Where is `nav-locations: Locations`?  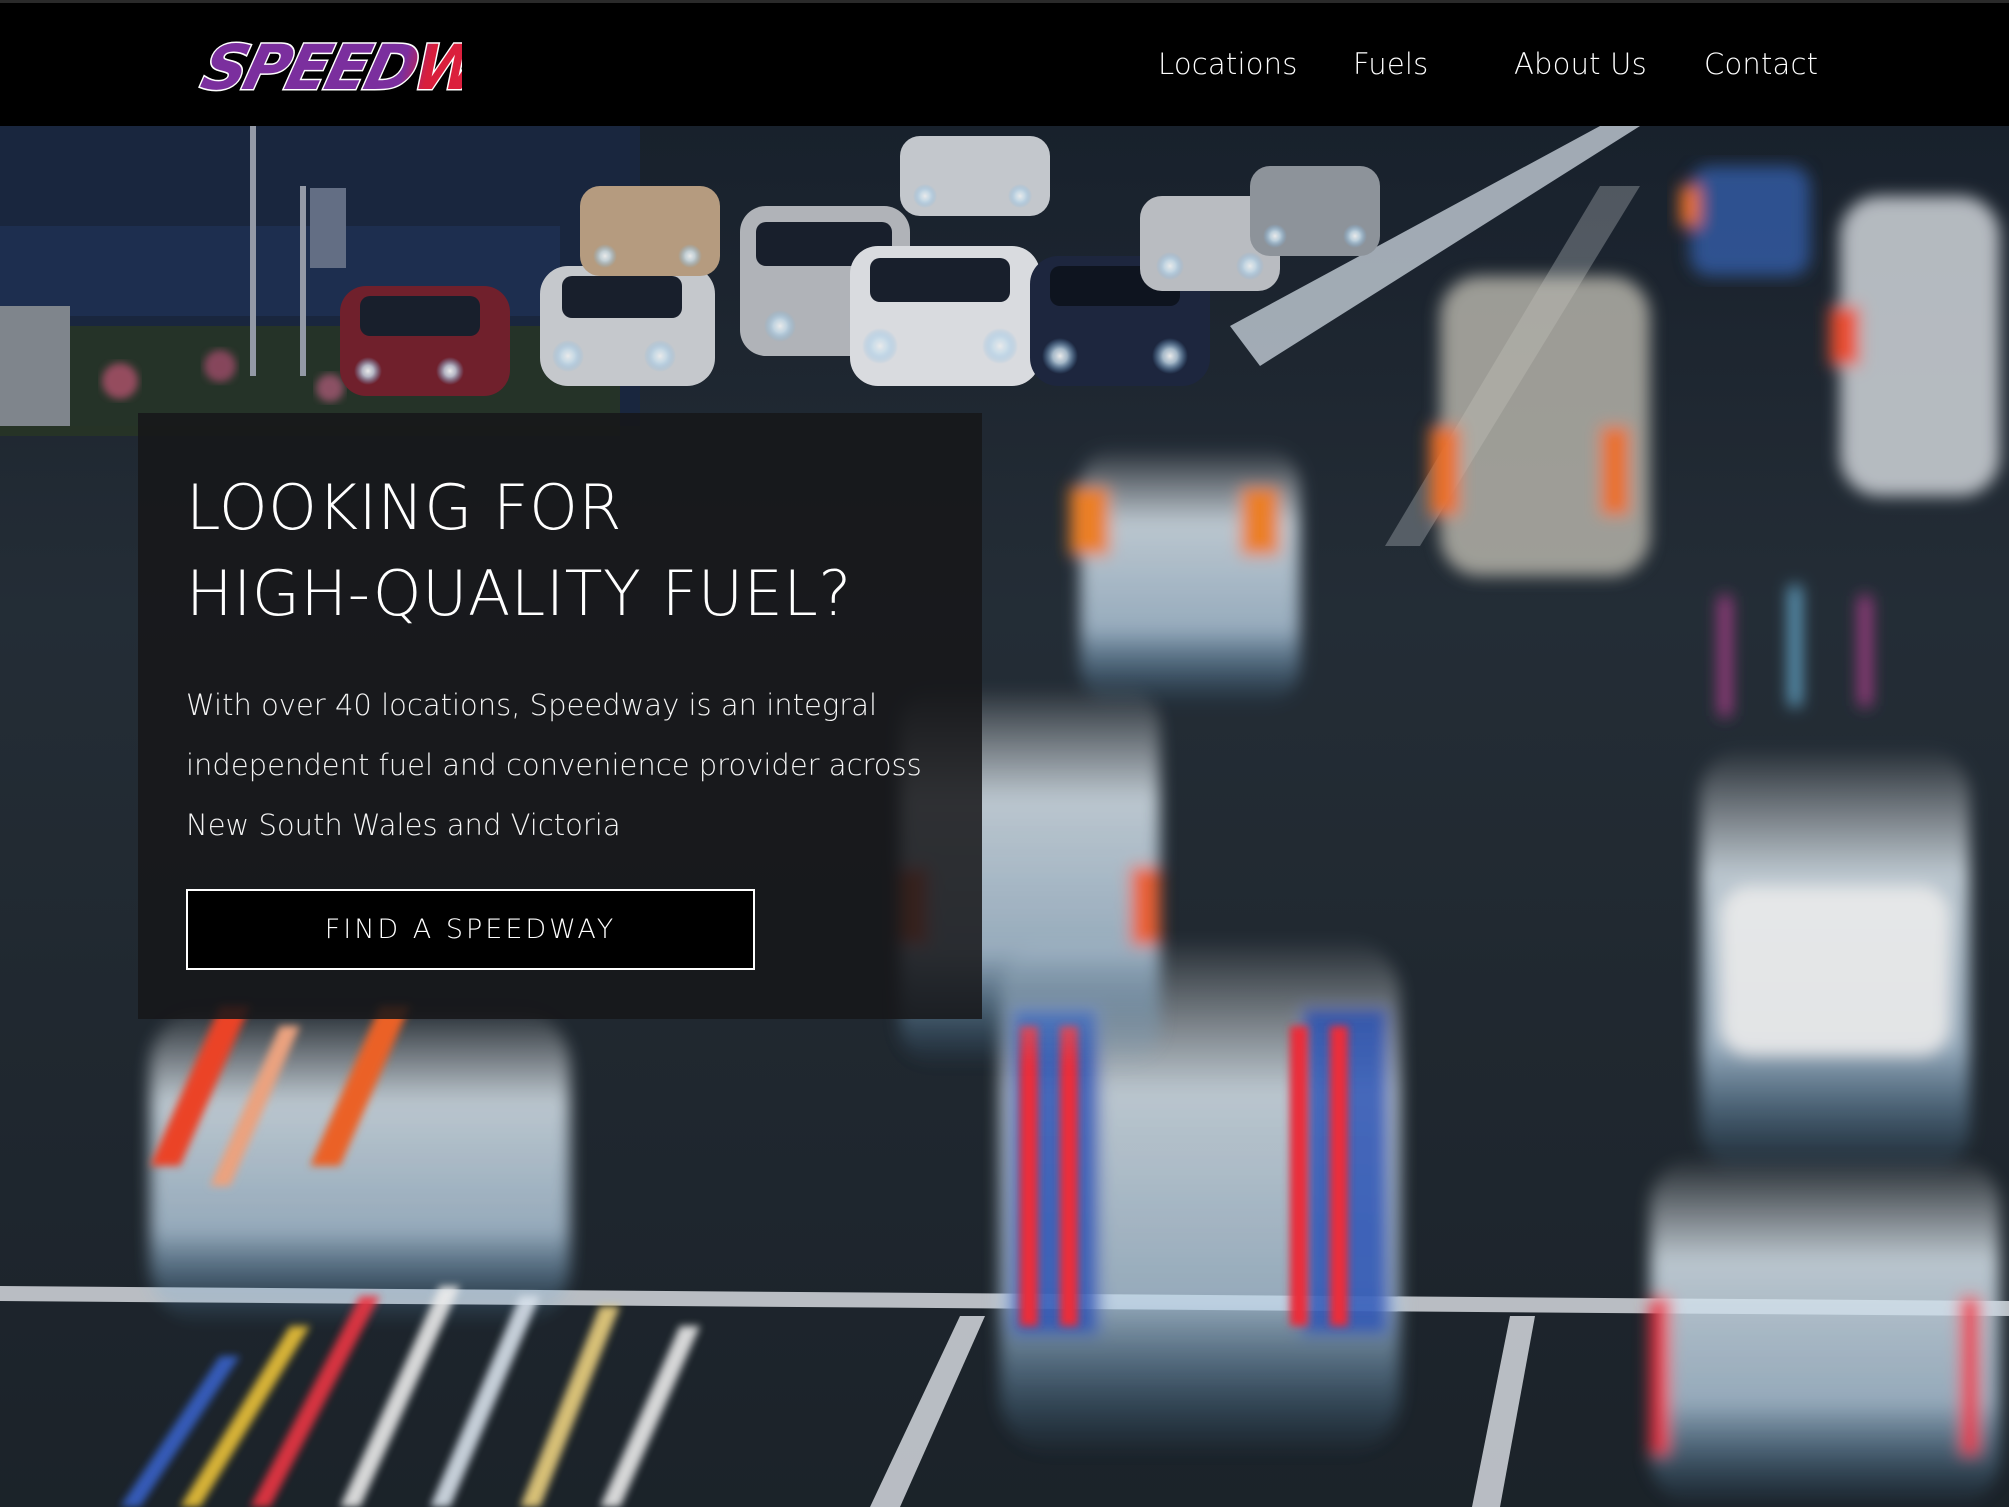 nav-locations: Locations is located at coordinates (1228, 64).